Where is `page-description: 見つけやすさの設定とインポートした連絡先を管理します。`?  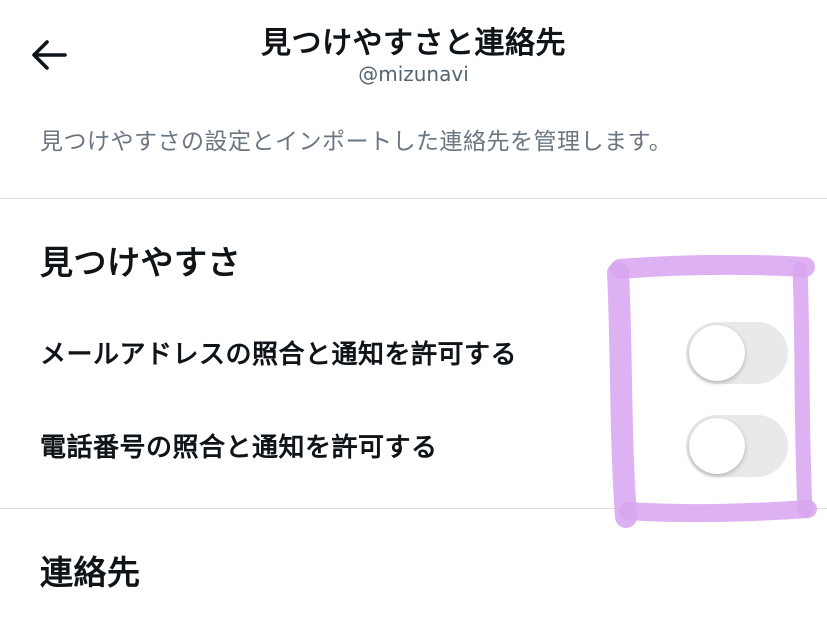 page-description: 見つけやすさの設定とインポートした連絡先を管理します。 is located at coordinates (356, 142).